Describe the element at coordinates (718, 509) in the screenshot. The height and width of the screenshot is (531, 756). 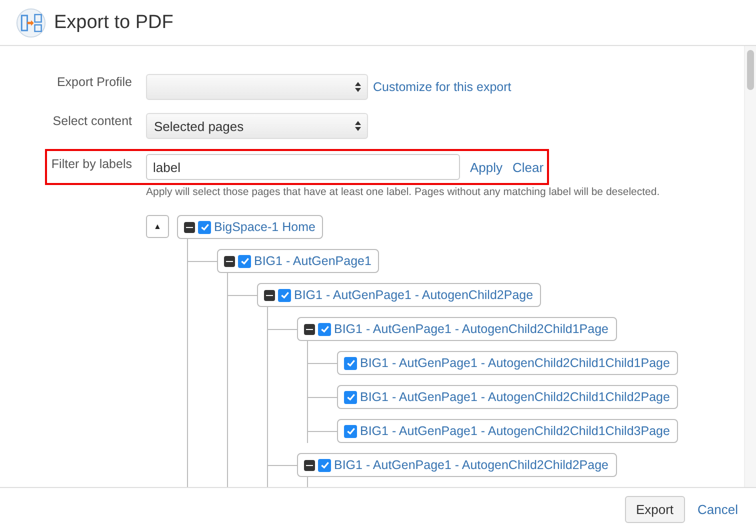
I see `cancel-link: Cancel` at that location.